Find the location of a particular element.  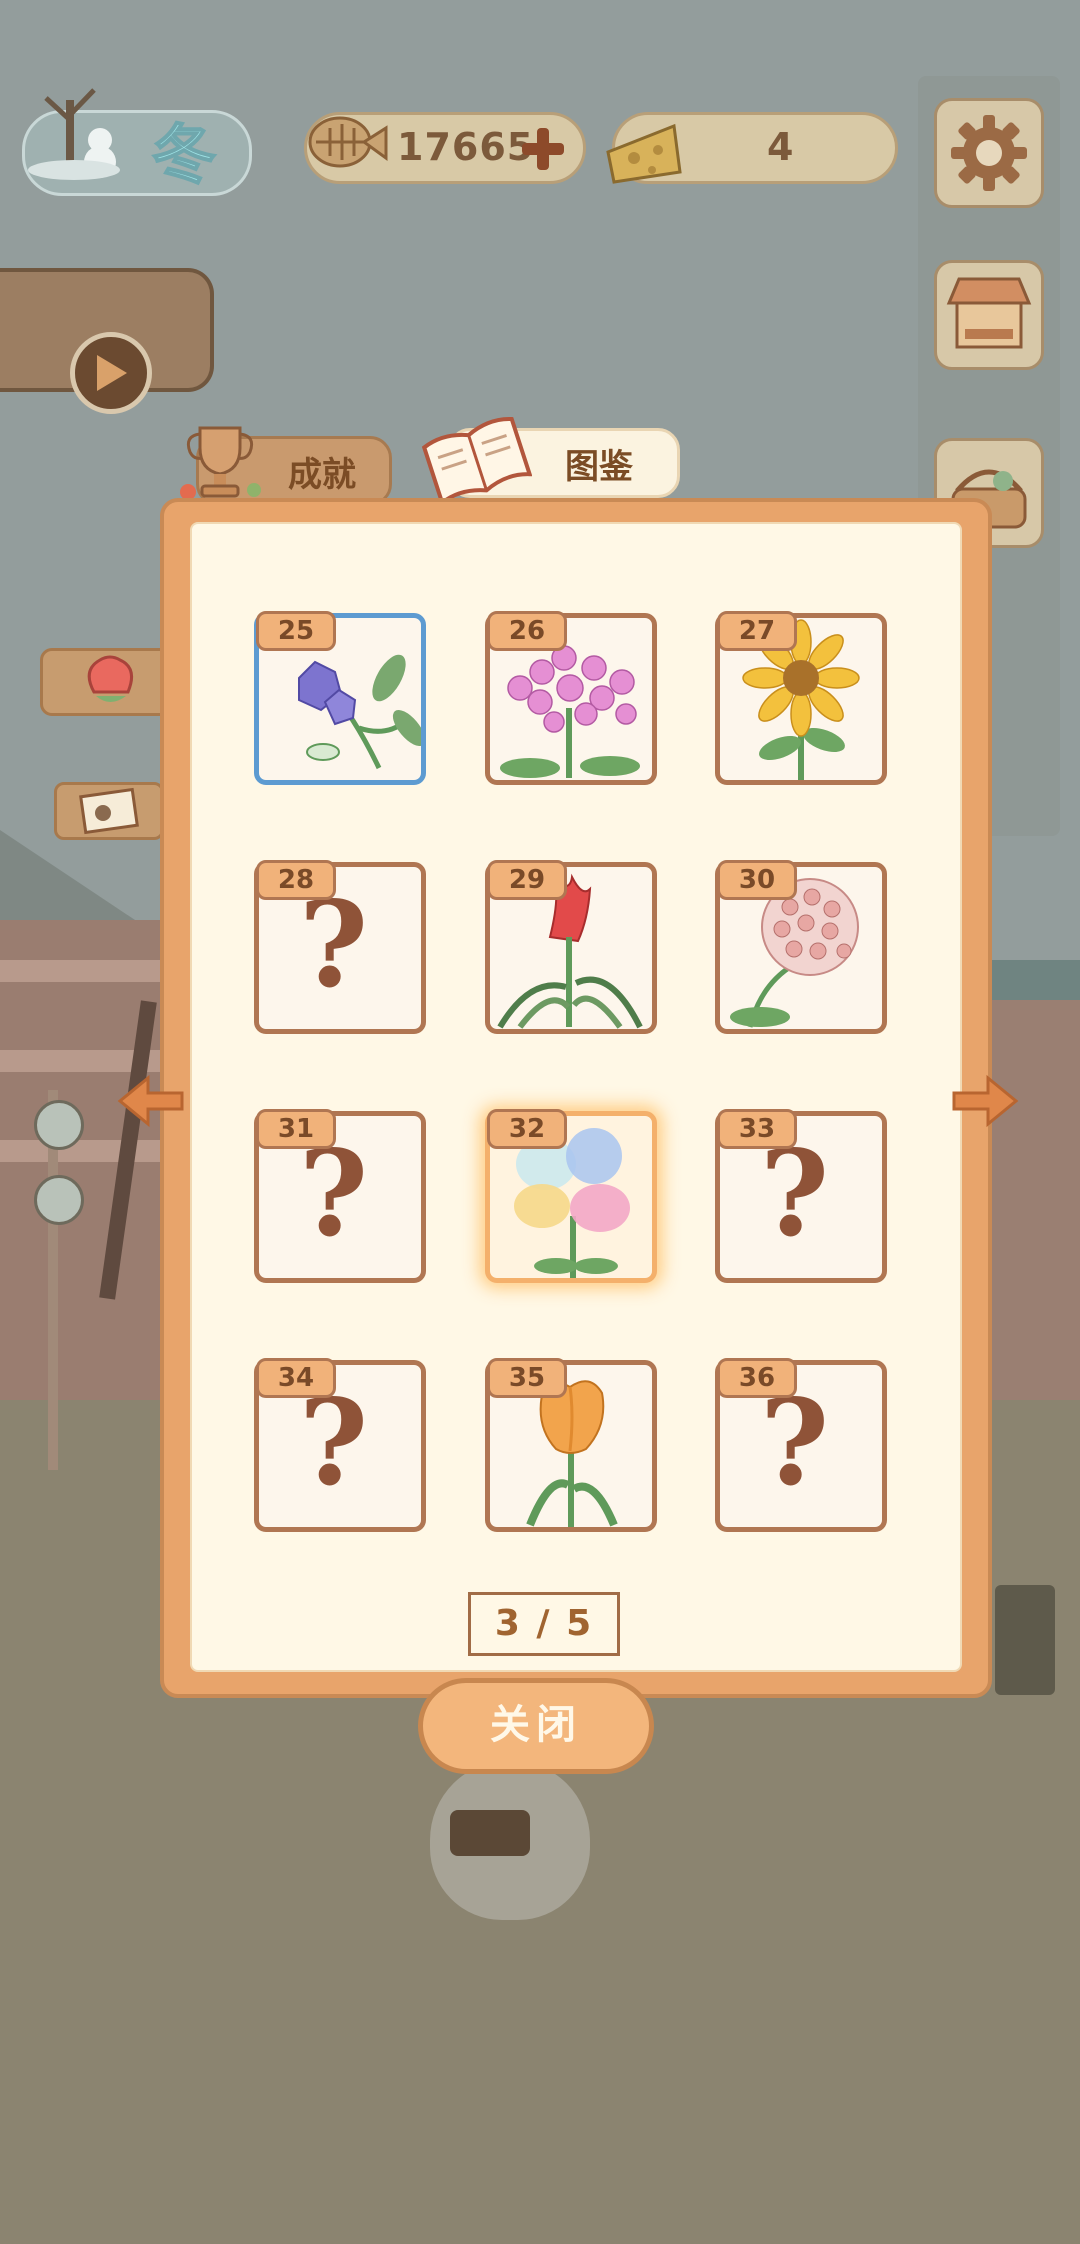

catalog-card: 27 is located at coordinates (801, 698).